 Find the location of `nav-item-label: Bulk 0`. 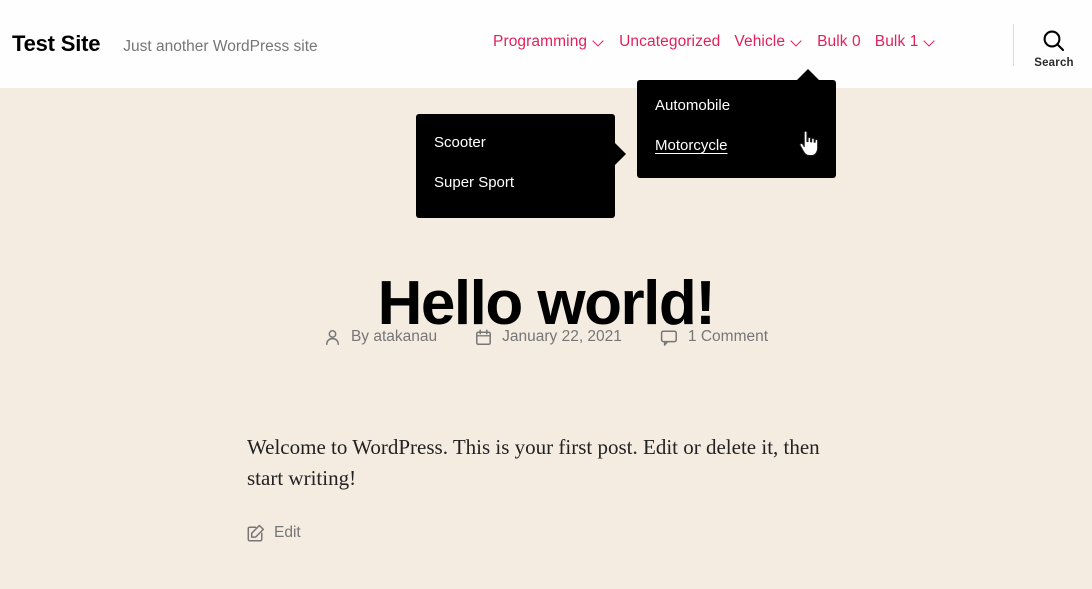

nav-item-label: Bulk 0 is located at coordinates (839, 41).